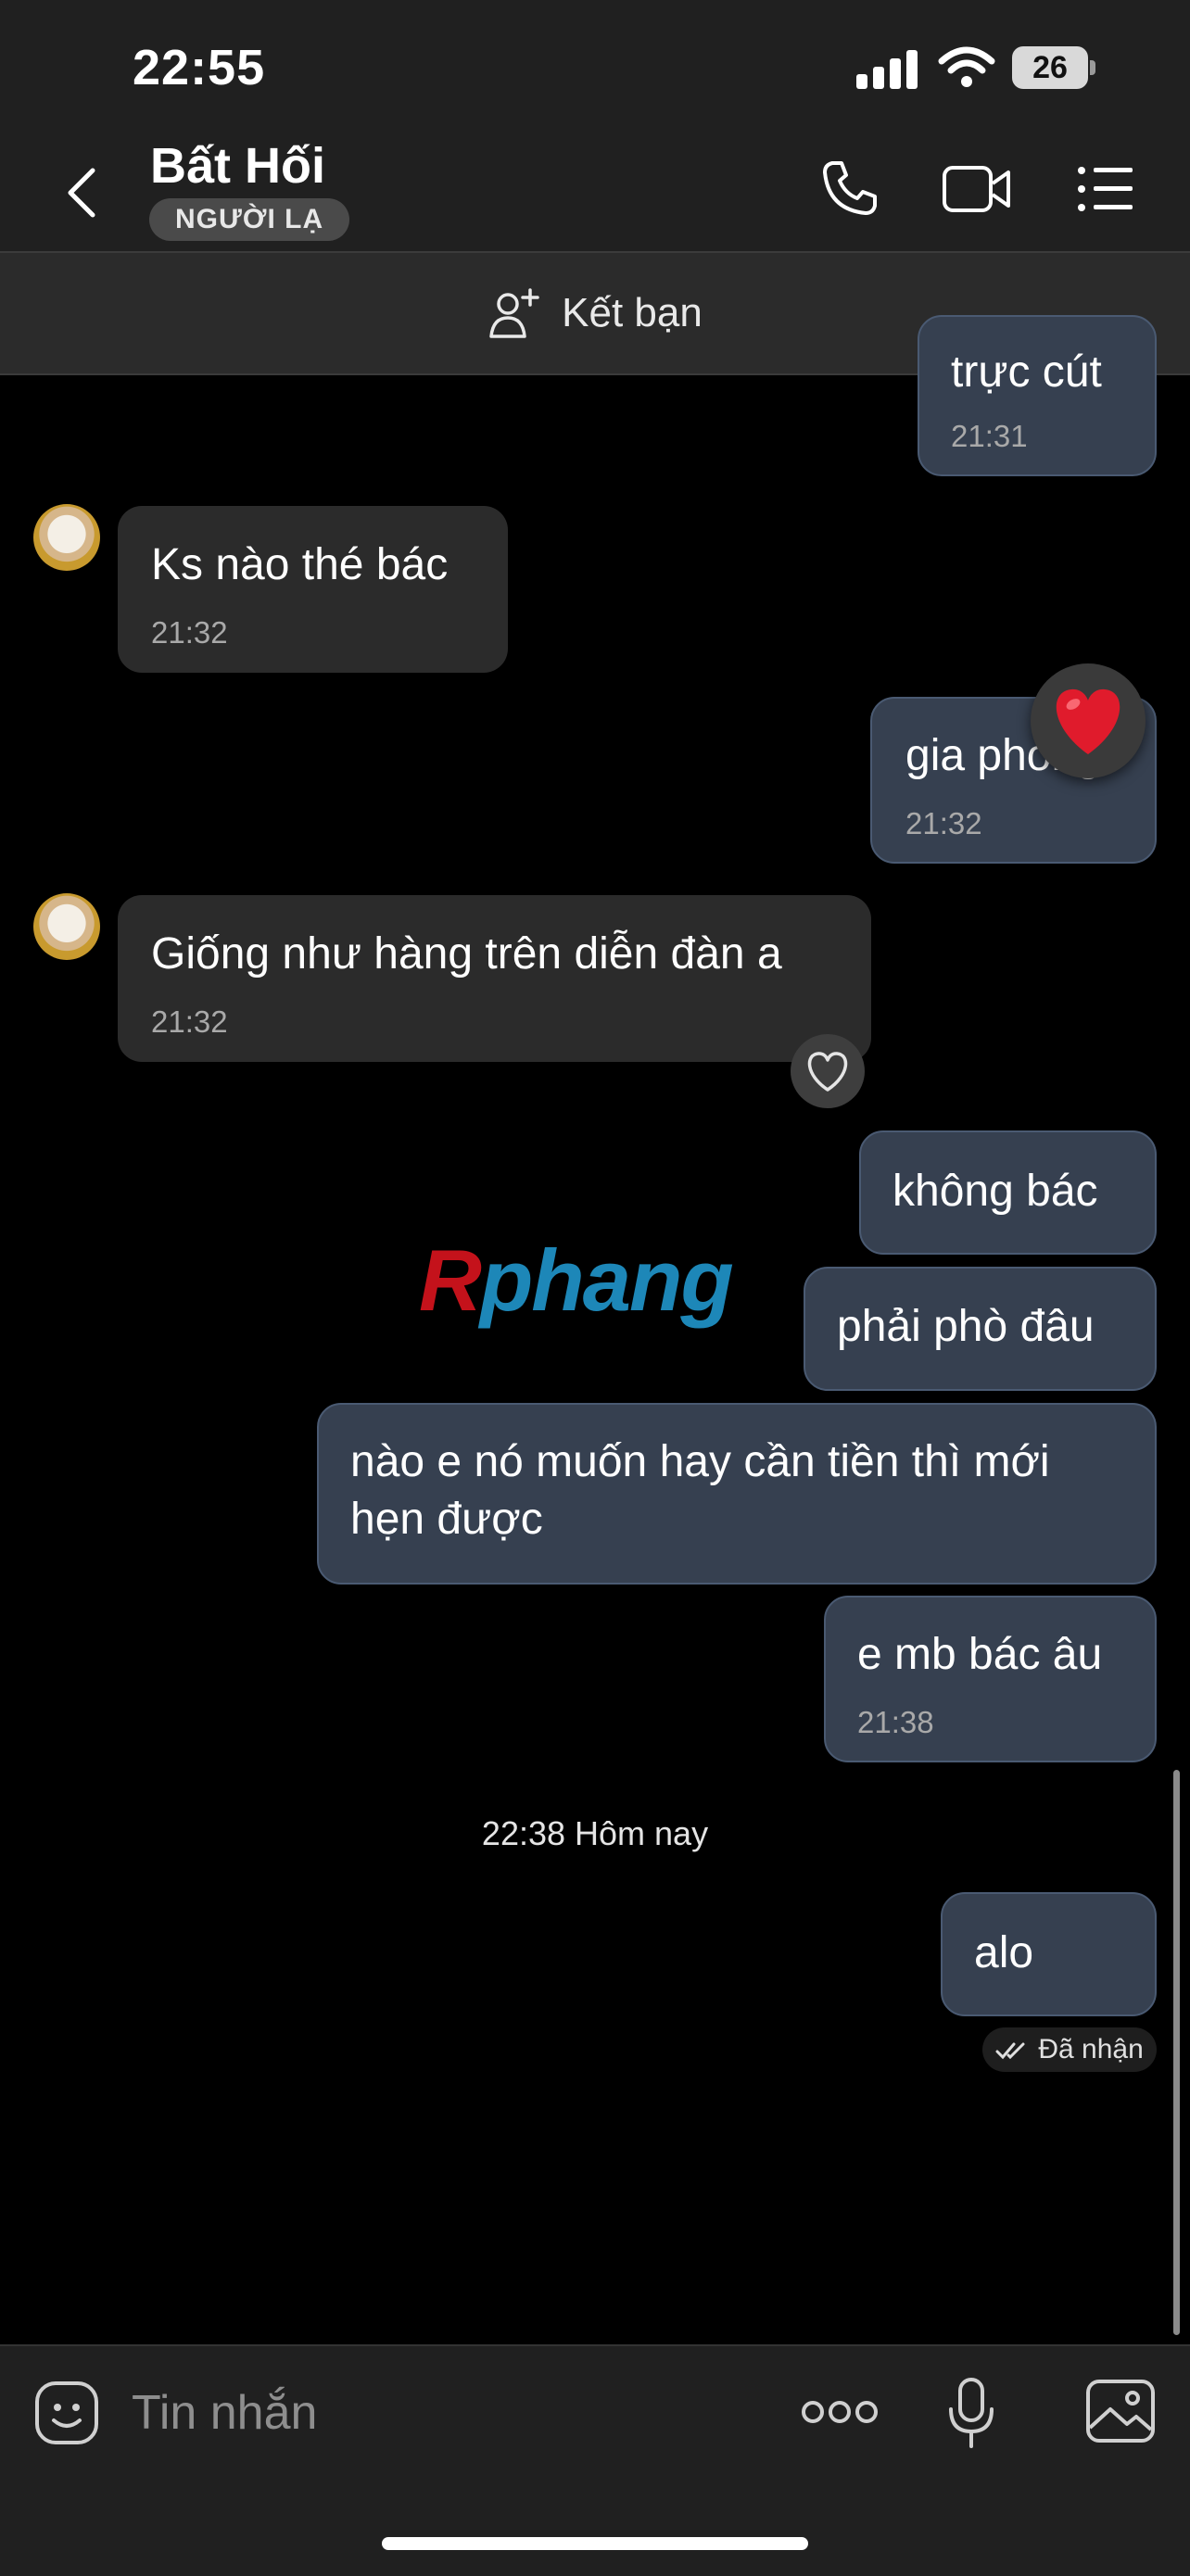 This screenshot has height=2576, width=1190. What do you see at coordinates (576, 1280) in the screenshot?
I see `watermark: Rphang` at bounding box center [576, 1280].